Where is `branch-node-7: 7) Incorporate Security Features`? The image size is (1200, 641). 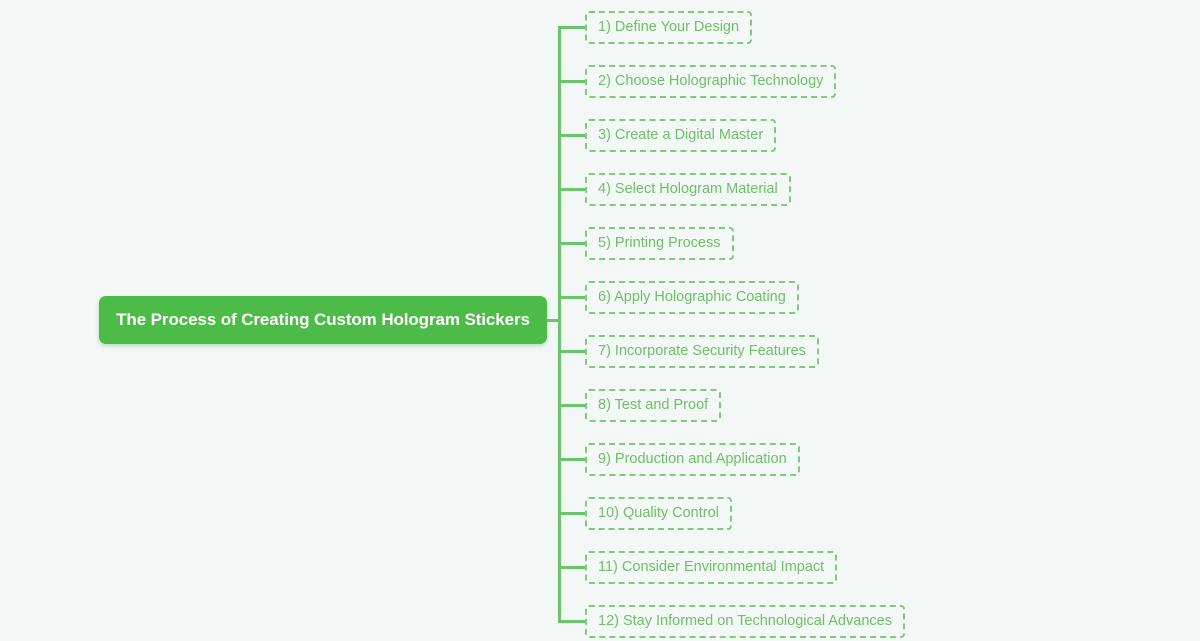 branch-node-7: 7) Incorporate Security Features is located at coordinates (702, 351).